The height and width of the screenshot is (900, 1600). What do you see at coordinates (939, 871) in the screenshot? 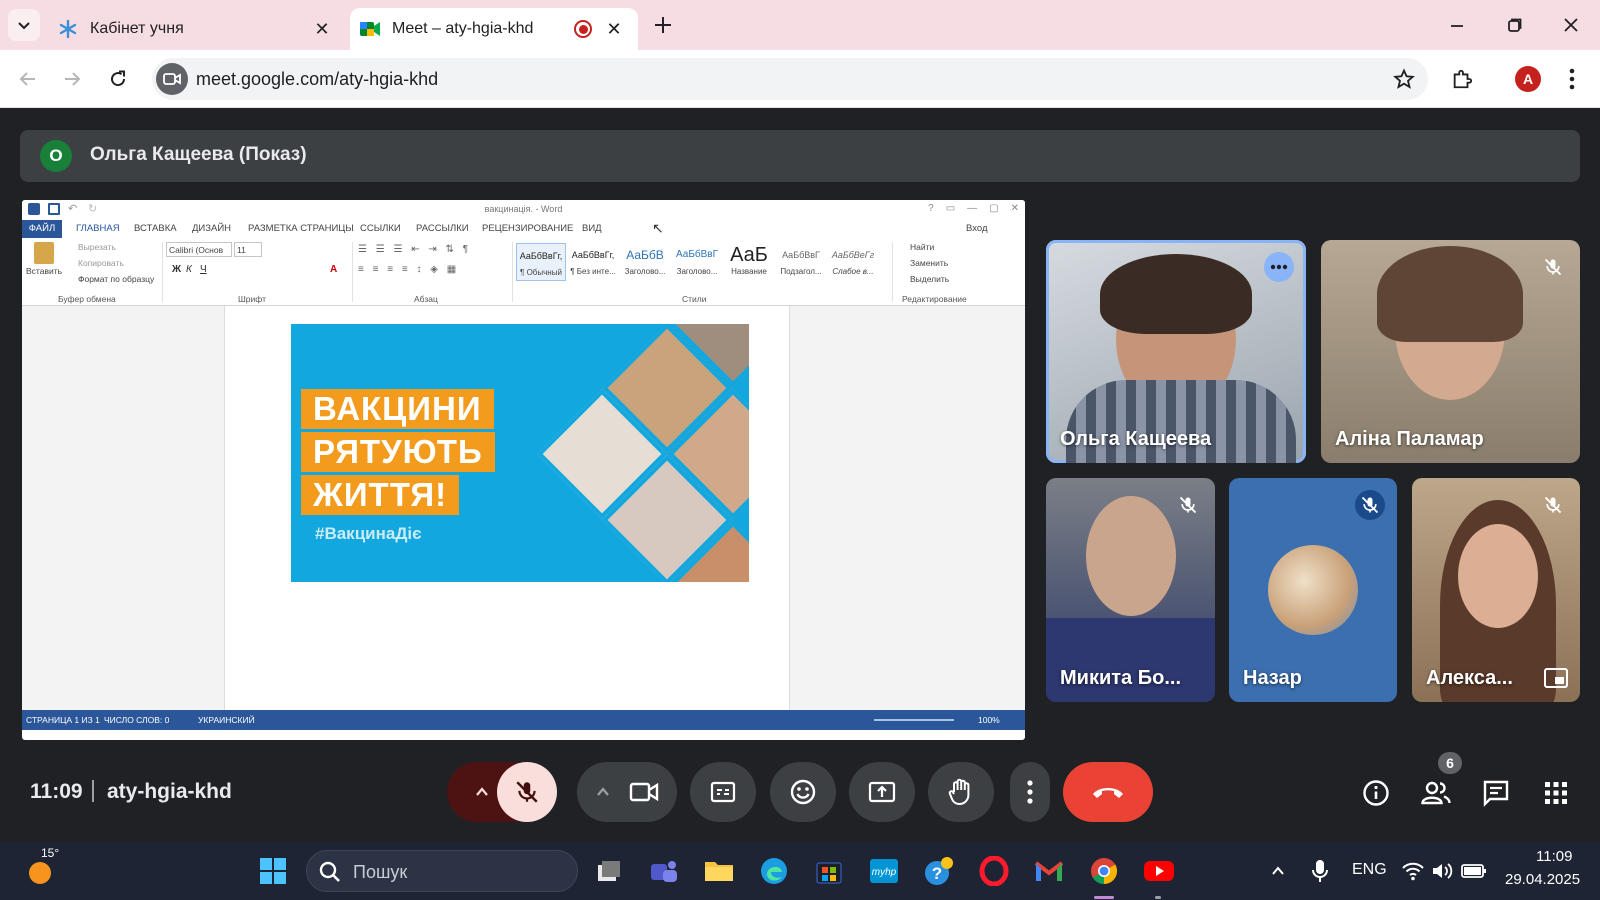
I see `help-app: ?` at bounding box center [939, 871].